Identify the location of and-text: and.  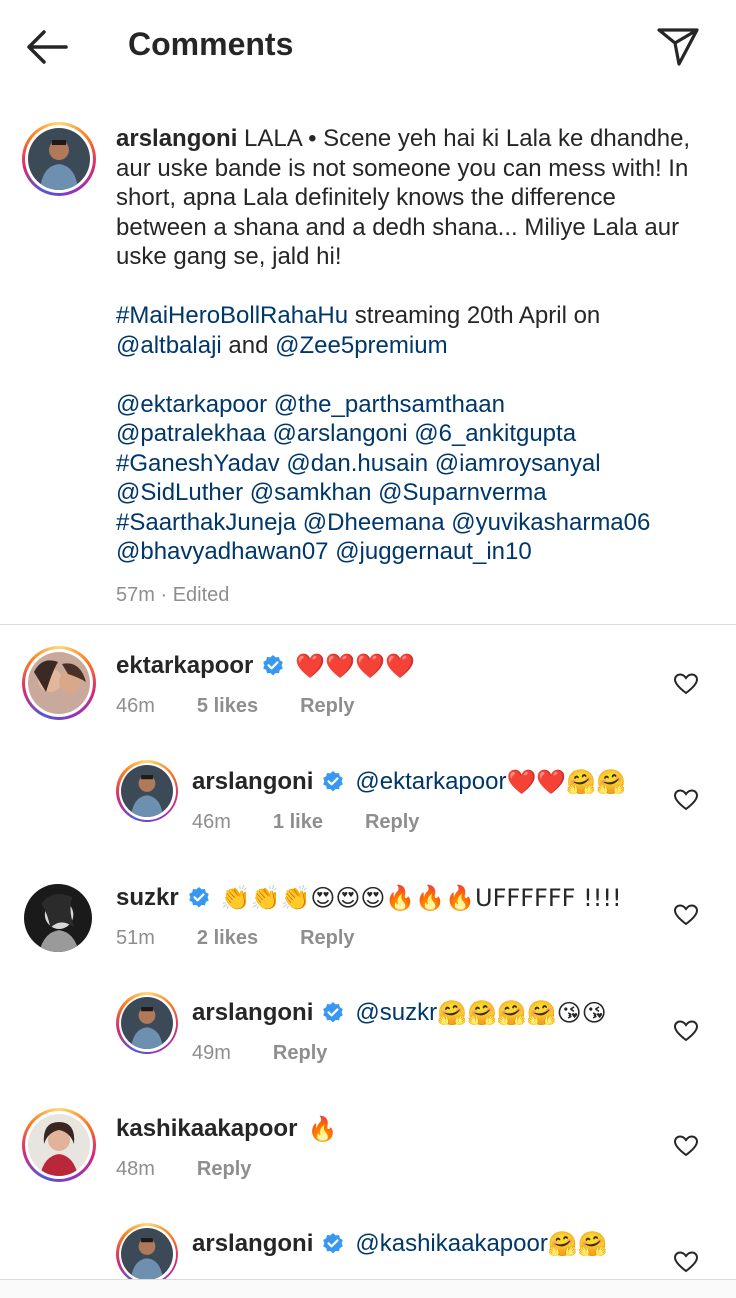
(248, 345).